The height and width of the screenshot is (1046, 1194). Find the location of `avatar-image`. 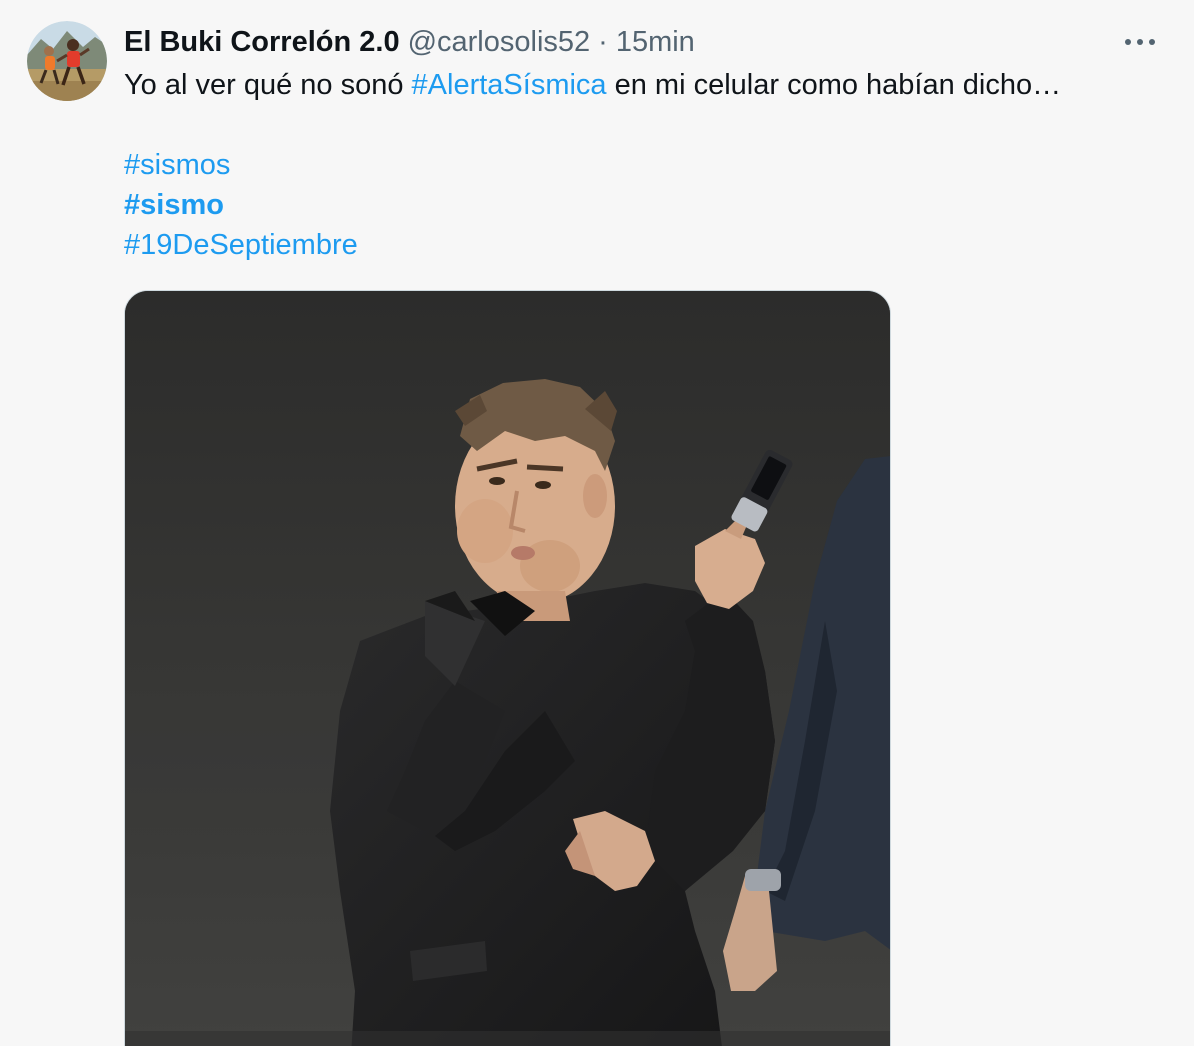

avatar-image is located at coordinates (67, 61).